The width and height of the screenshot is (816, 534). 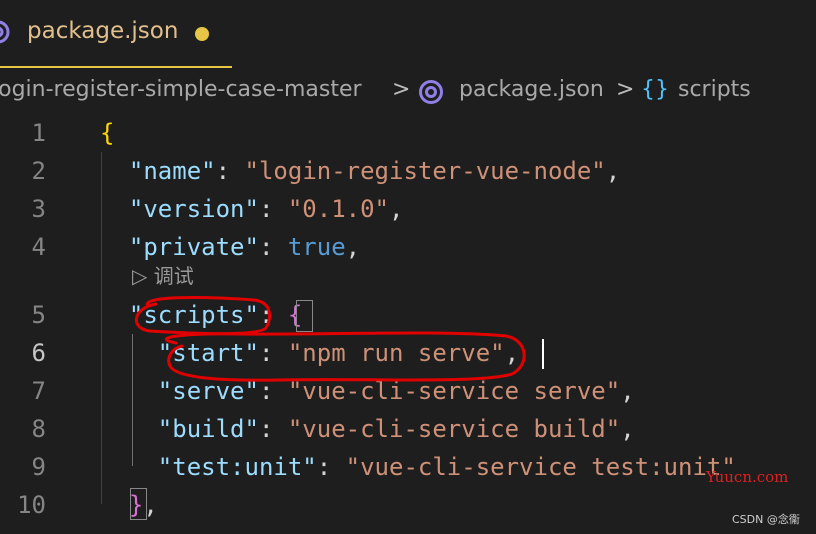 I want to click on code-token: "test:unit", so click(x=237, y=467).